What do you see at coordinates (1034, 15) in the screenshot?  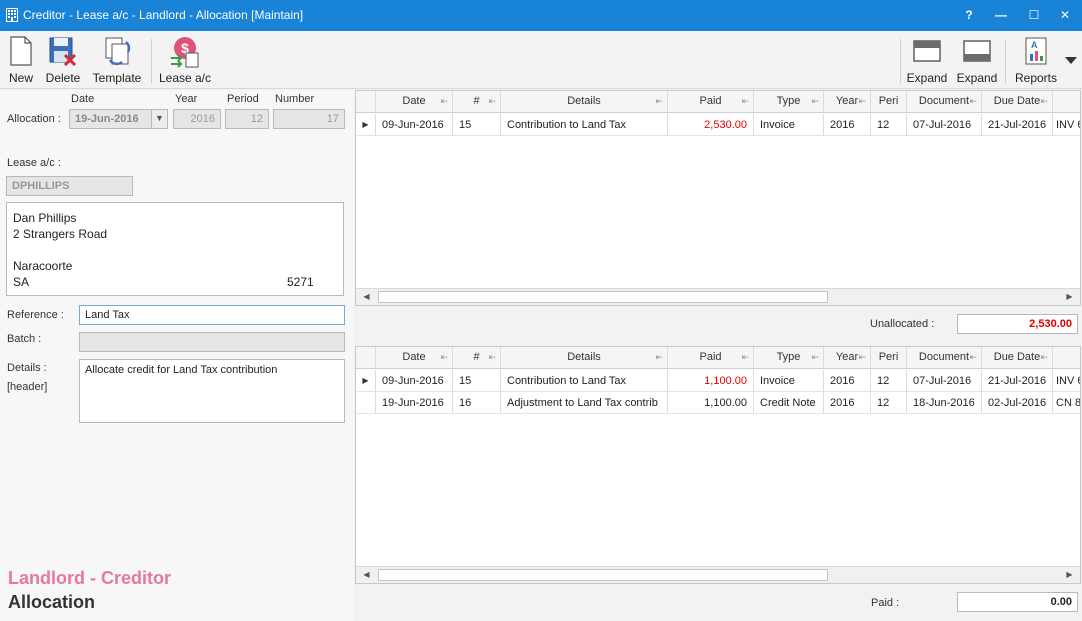 I see `maximize-button: ☐` at bounding box center [1034, 15].